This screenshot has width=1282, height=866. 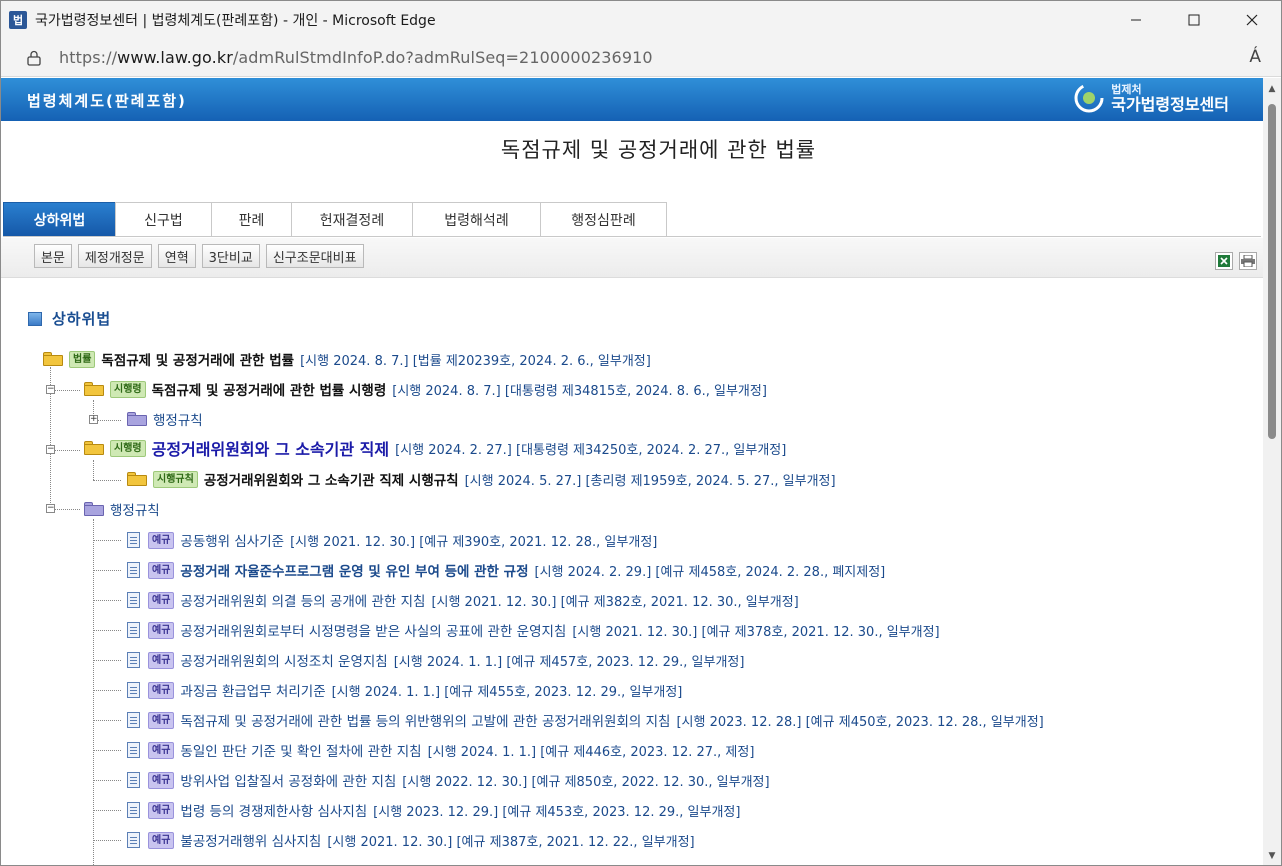 I want to click on minimize-icon, so click(x=1136, y=20).